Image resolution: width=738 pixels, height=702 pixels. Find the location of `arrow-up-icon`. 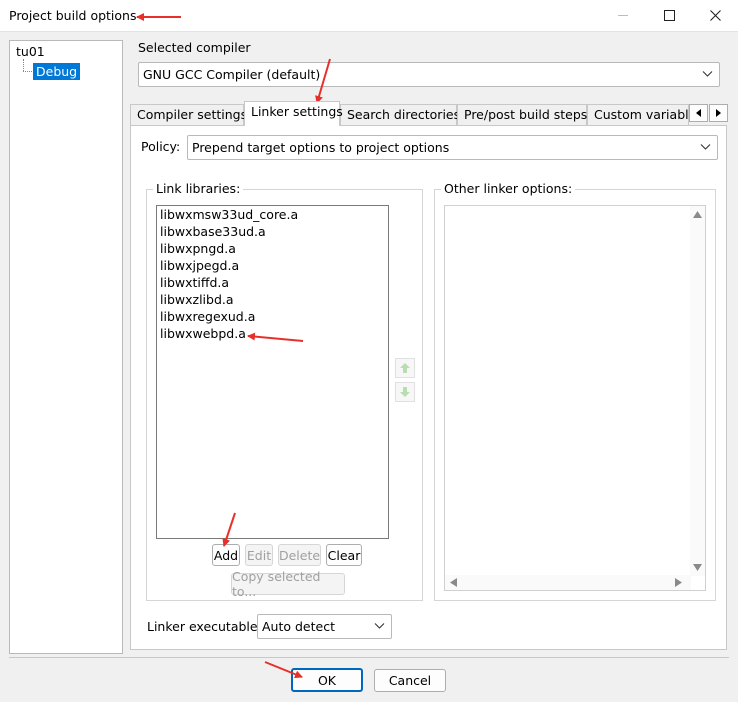

arrow-up-icon is located at coordinates (405, 368).